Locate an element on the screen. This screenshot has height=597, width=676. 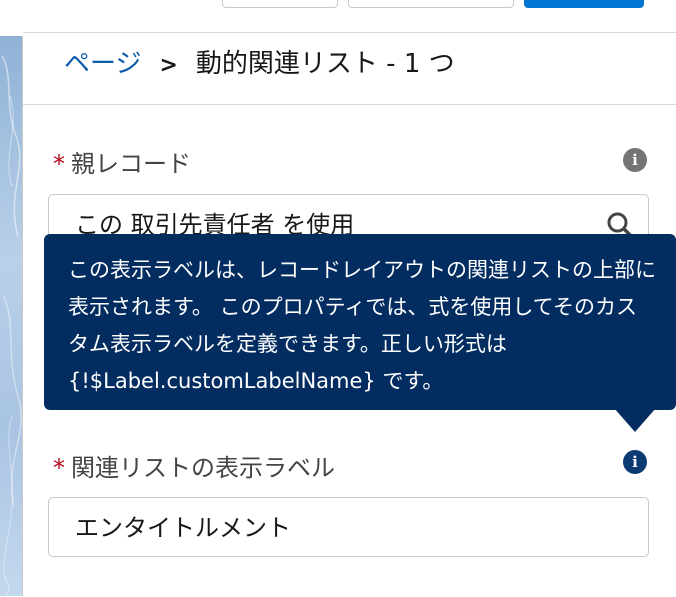
canvas-pattern is located at coordinates (11, 325).